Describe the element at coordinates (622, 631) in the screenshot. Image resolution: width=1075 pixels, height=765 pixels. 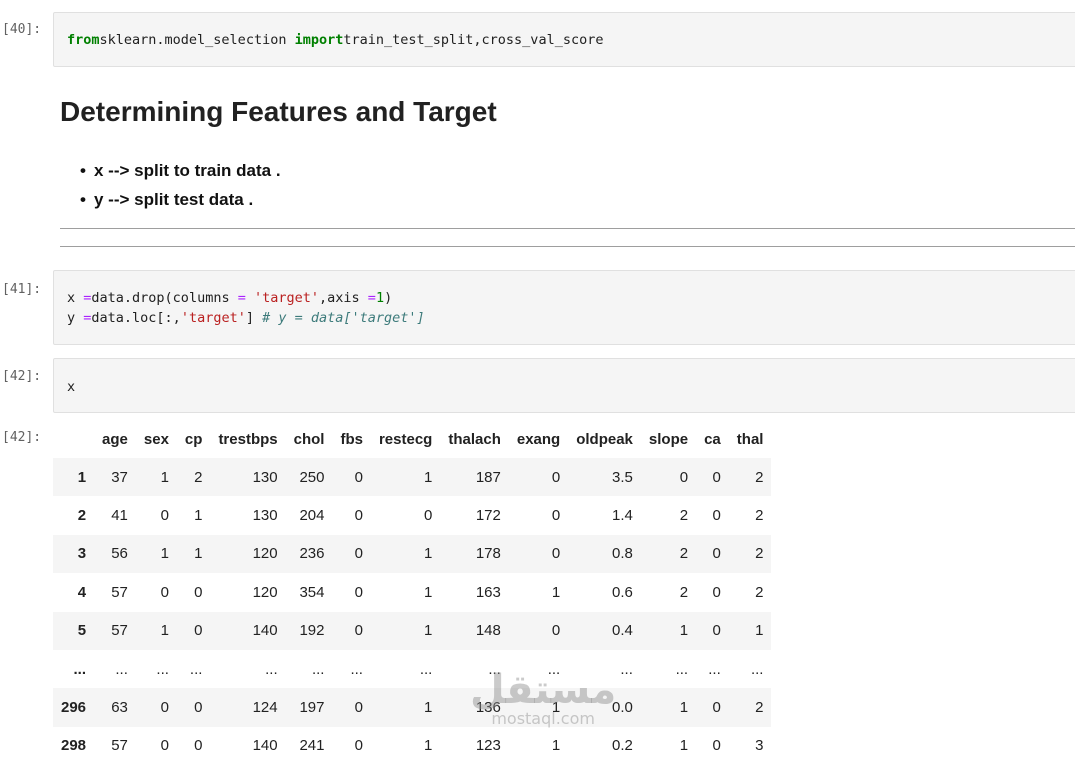
I see `table-cell: 0.4` at that location.